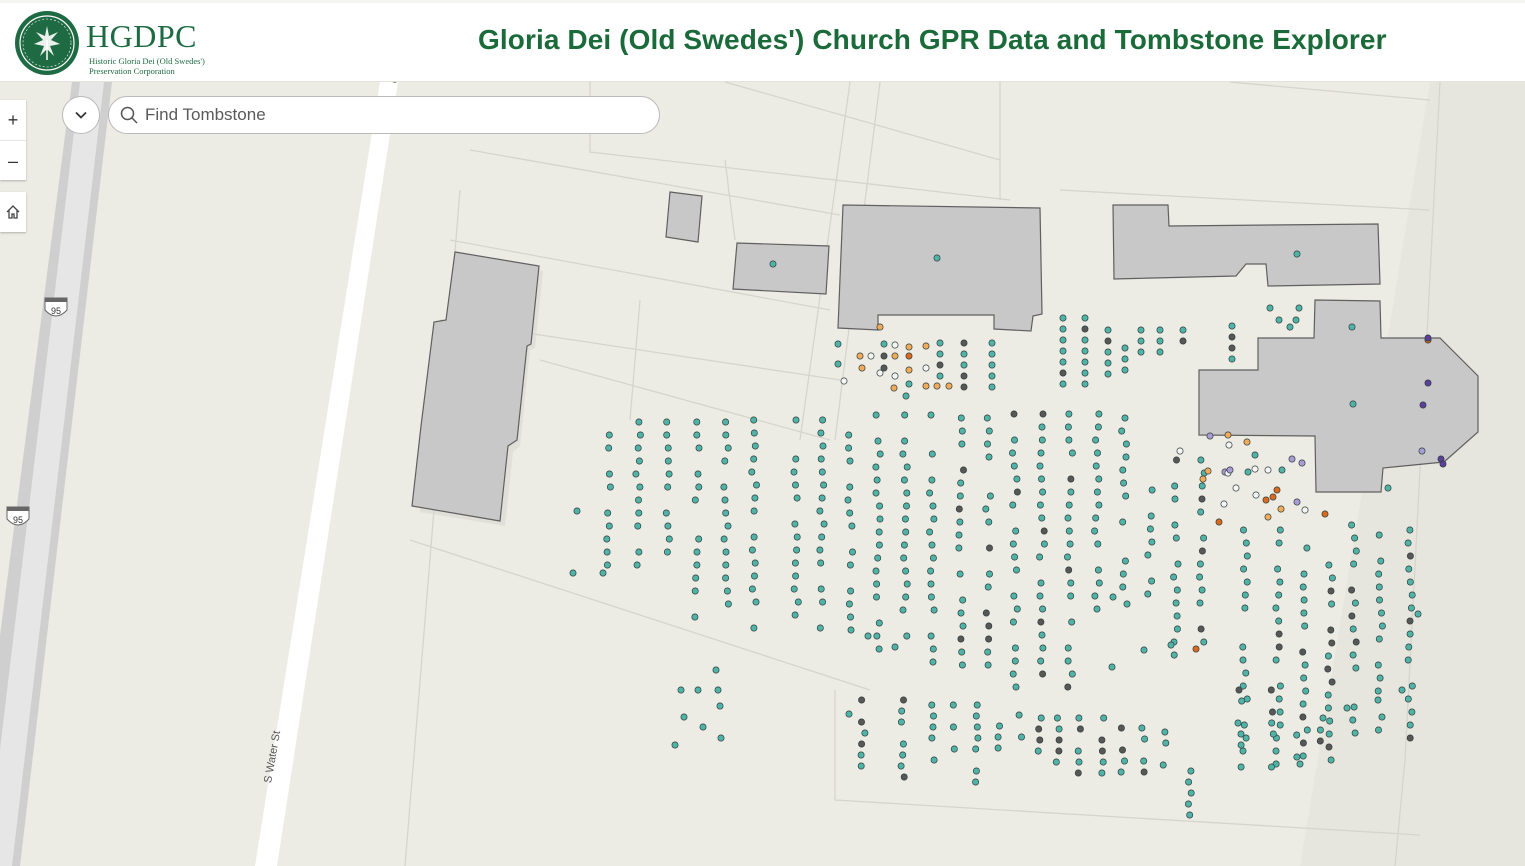  Describe the element at coordinates (13, 212) in the screenshot. I see `home-button` at that location.